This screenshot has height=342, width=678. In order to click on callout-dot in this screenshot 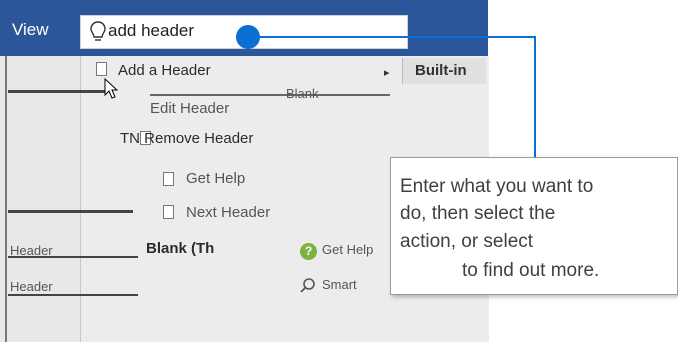, I will do `click(248, 37)`.